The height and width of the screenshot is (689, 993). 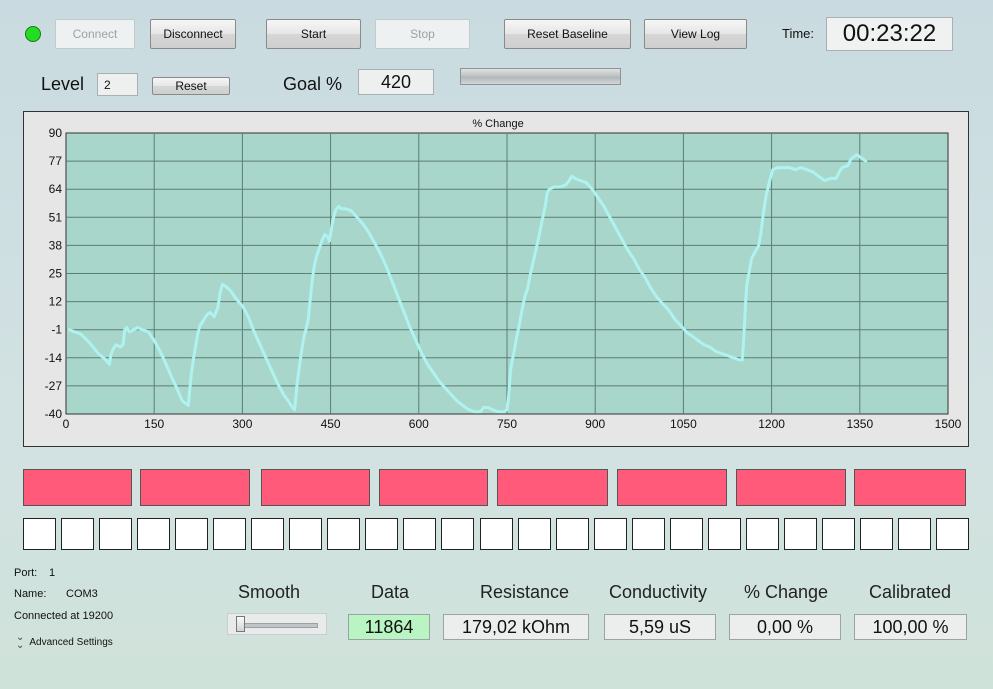 I want to click on y-tick-label: 64, so click(x=56, y=189).